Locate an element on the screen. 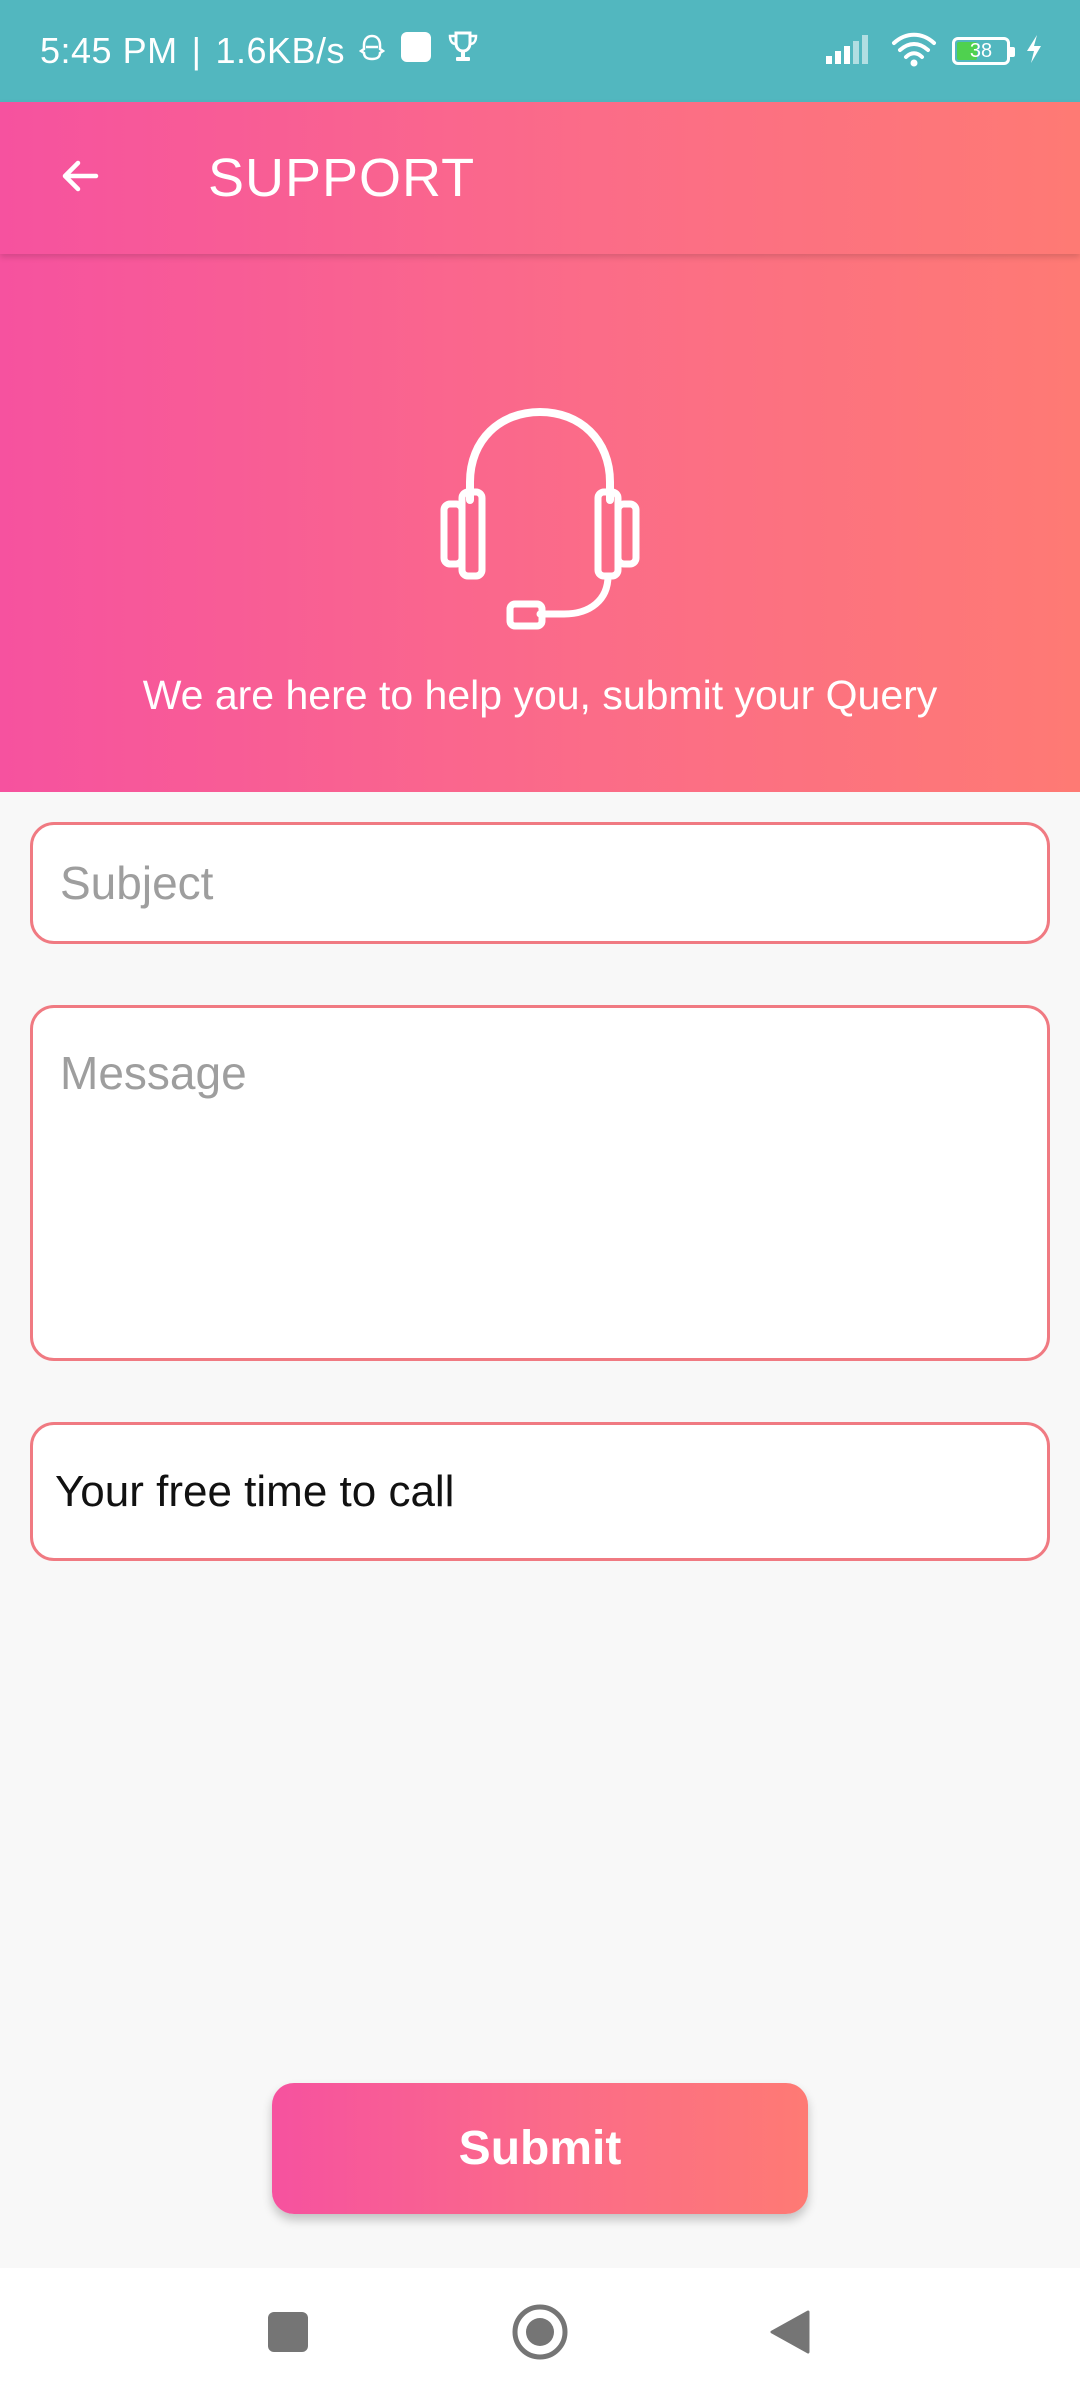 Image resolution: width=1080 pixels, height=2400 pixels. status-right: 38 is located at coordinates (934, 51).